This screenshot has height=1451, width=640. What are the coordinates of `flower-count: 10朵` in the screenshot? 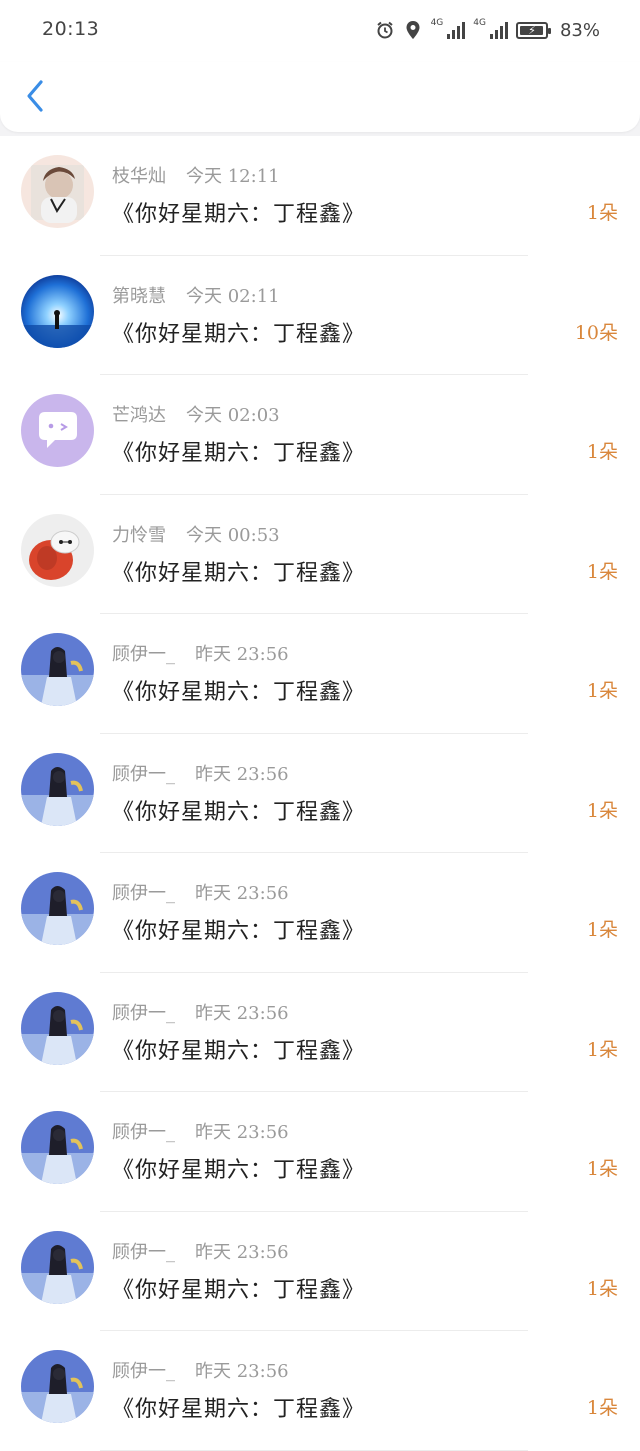 It's located at (596, 332).